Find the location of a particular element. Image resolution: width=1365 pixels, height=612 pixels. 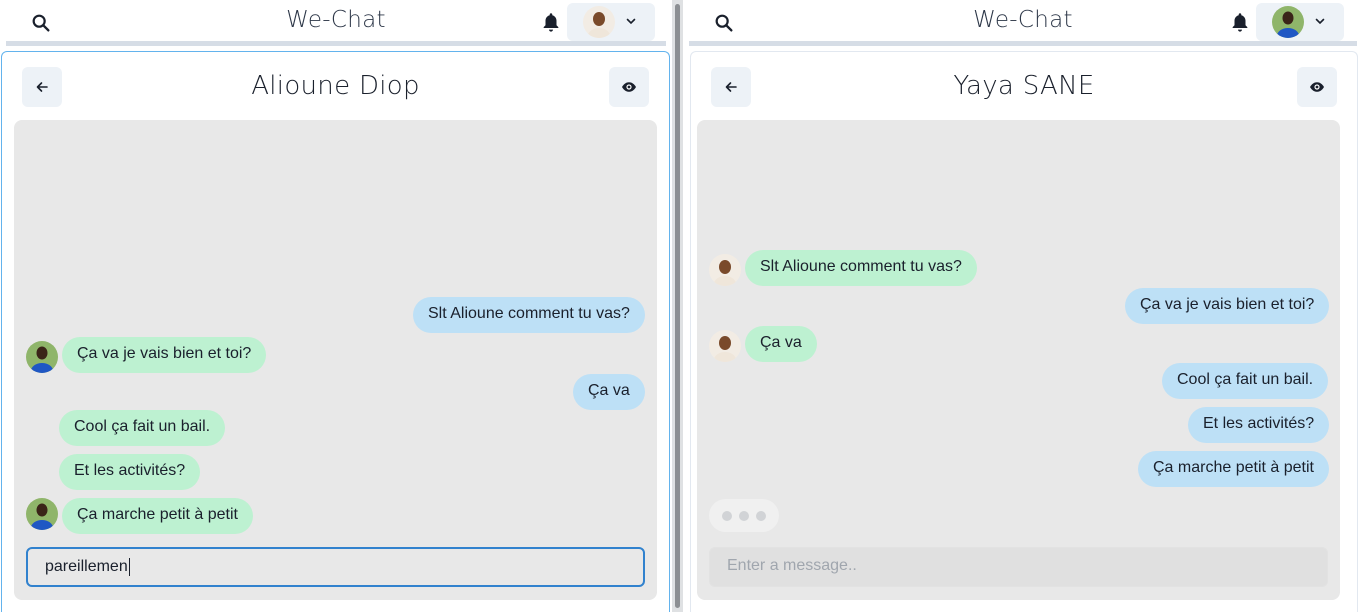

chat-title: Alioune Diop is located at coordinates (335, 86).